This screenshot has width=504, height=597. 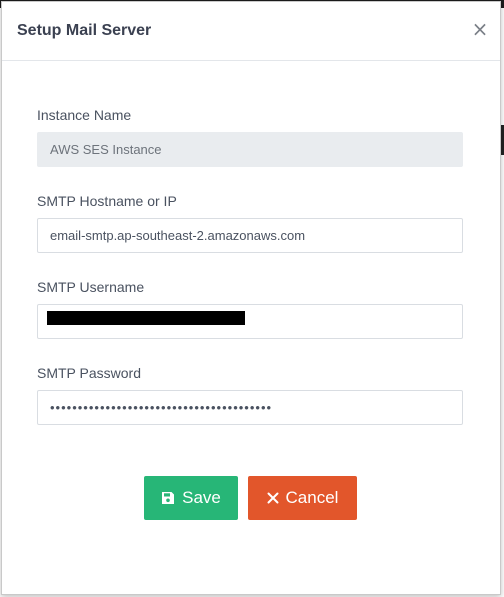 What do you see at coordinates (250, 235) in the screenshot?
I see `smtp-hostname-input` at bounding box center [250, 235].